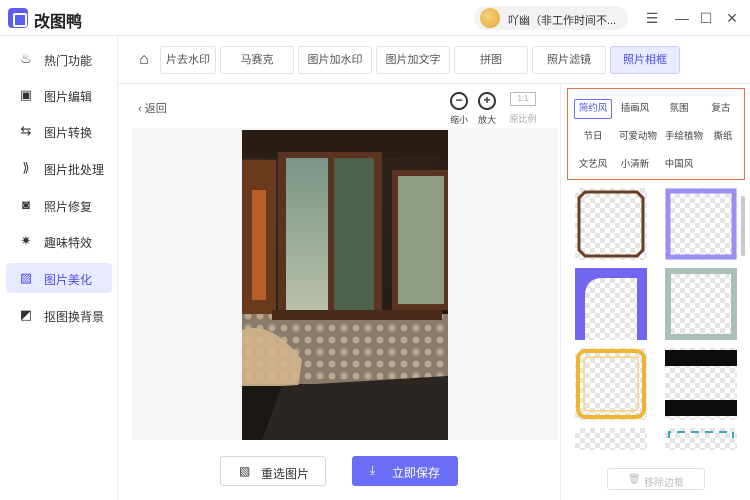 This screenshot has width=750, height=500. Describe the element at coordinates (26, 314) in the screenshot. I see `cutout-icon: ◩` at that location.